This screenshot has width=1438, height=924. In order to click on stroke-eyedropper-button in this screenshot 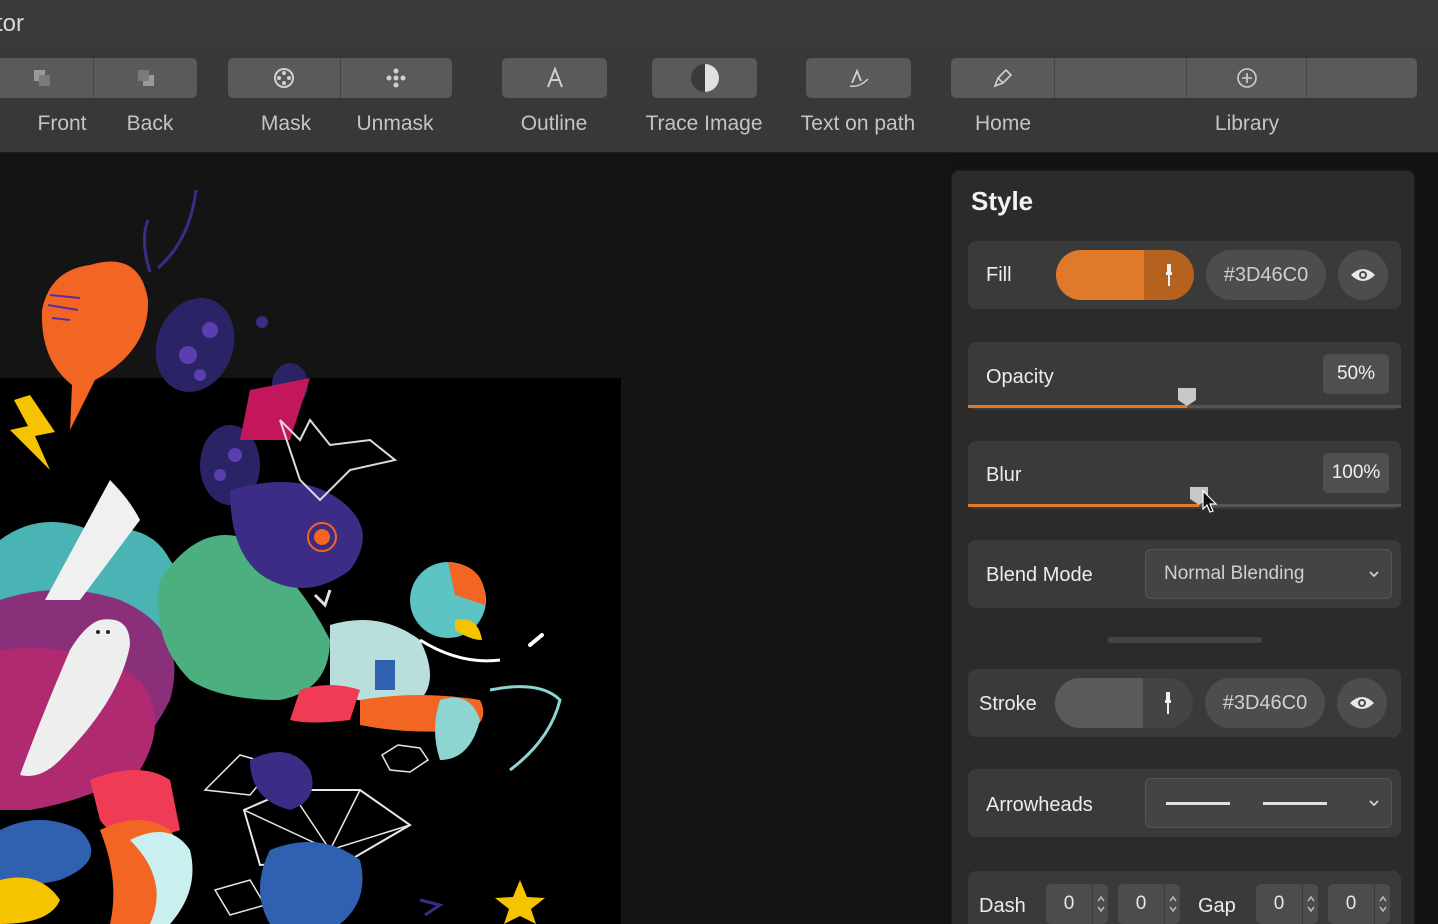, I will do `click(1168, 703)`.